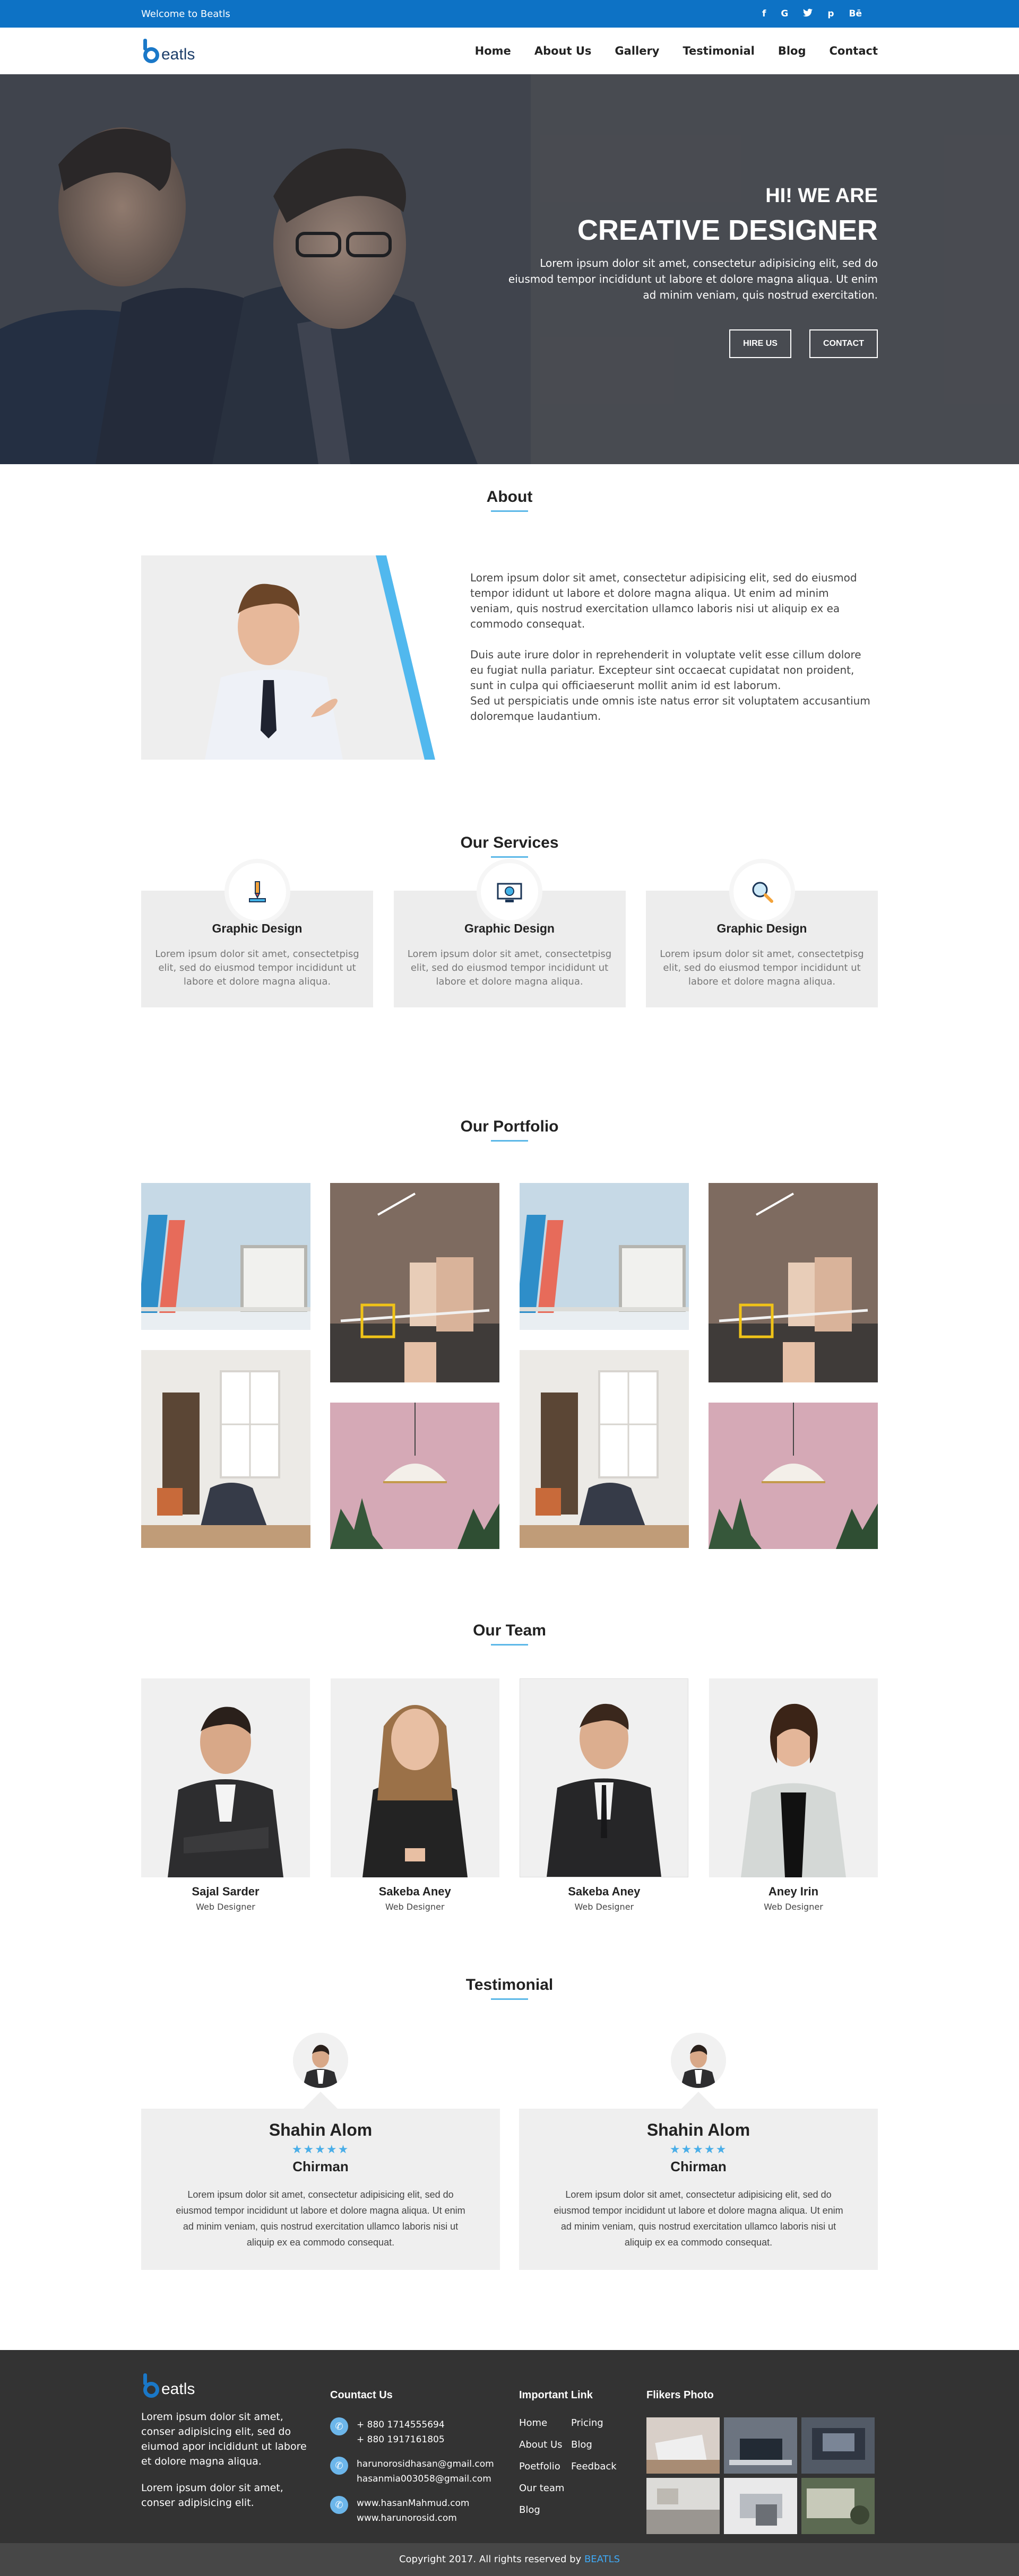  Describe the element at coordinates (493, 51) in the screenshot. I see `nav-home: Home` at that location.